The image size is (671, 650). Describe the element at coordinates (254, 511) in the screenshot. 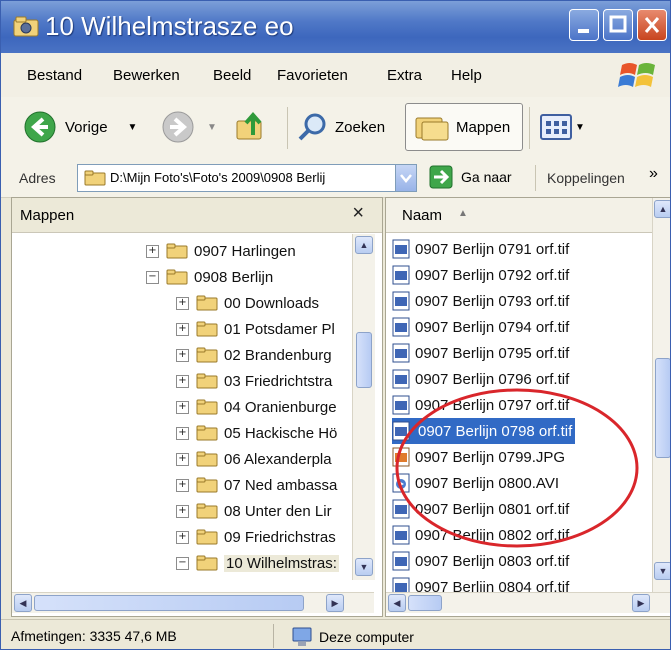

I see `tree-item: +08 Unter den Lir` at that location.